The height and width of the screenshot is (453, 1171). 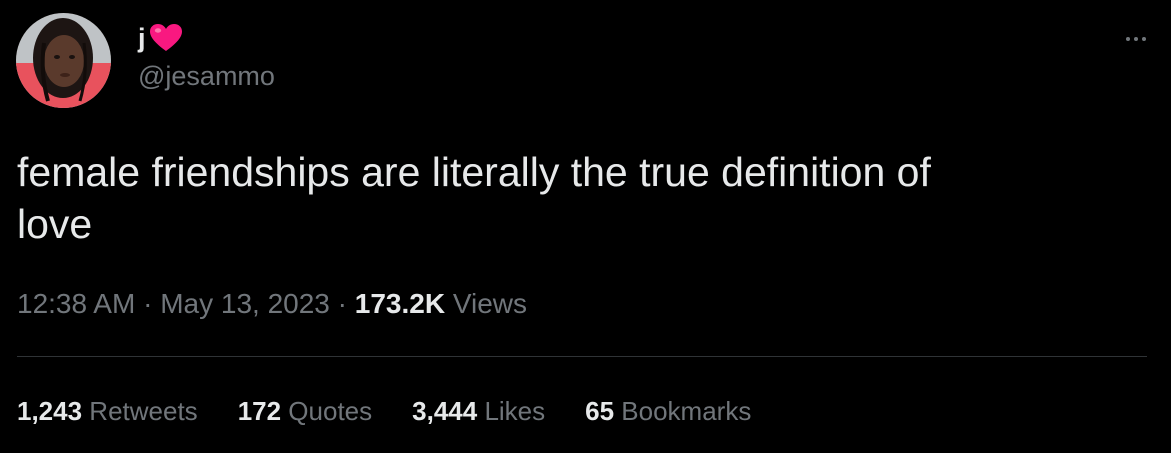 I want to click on bookmarks-count: 65, so click(x=600, y=411).